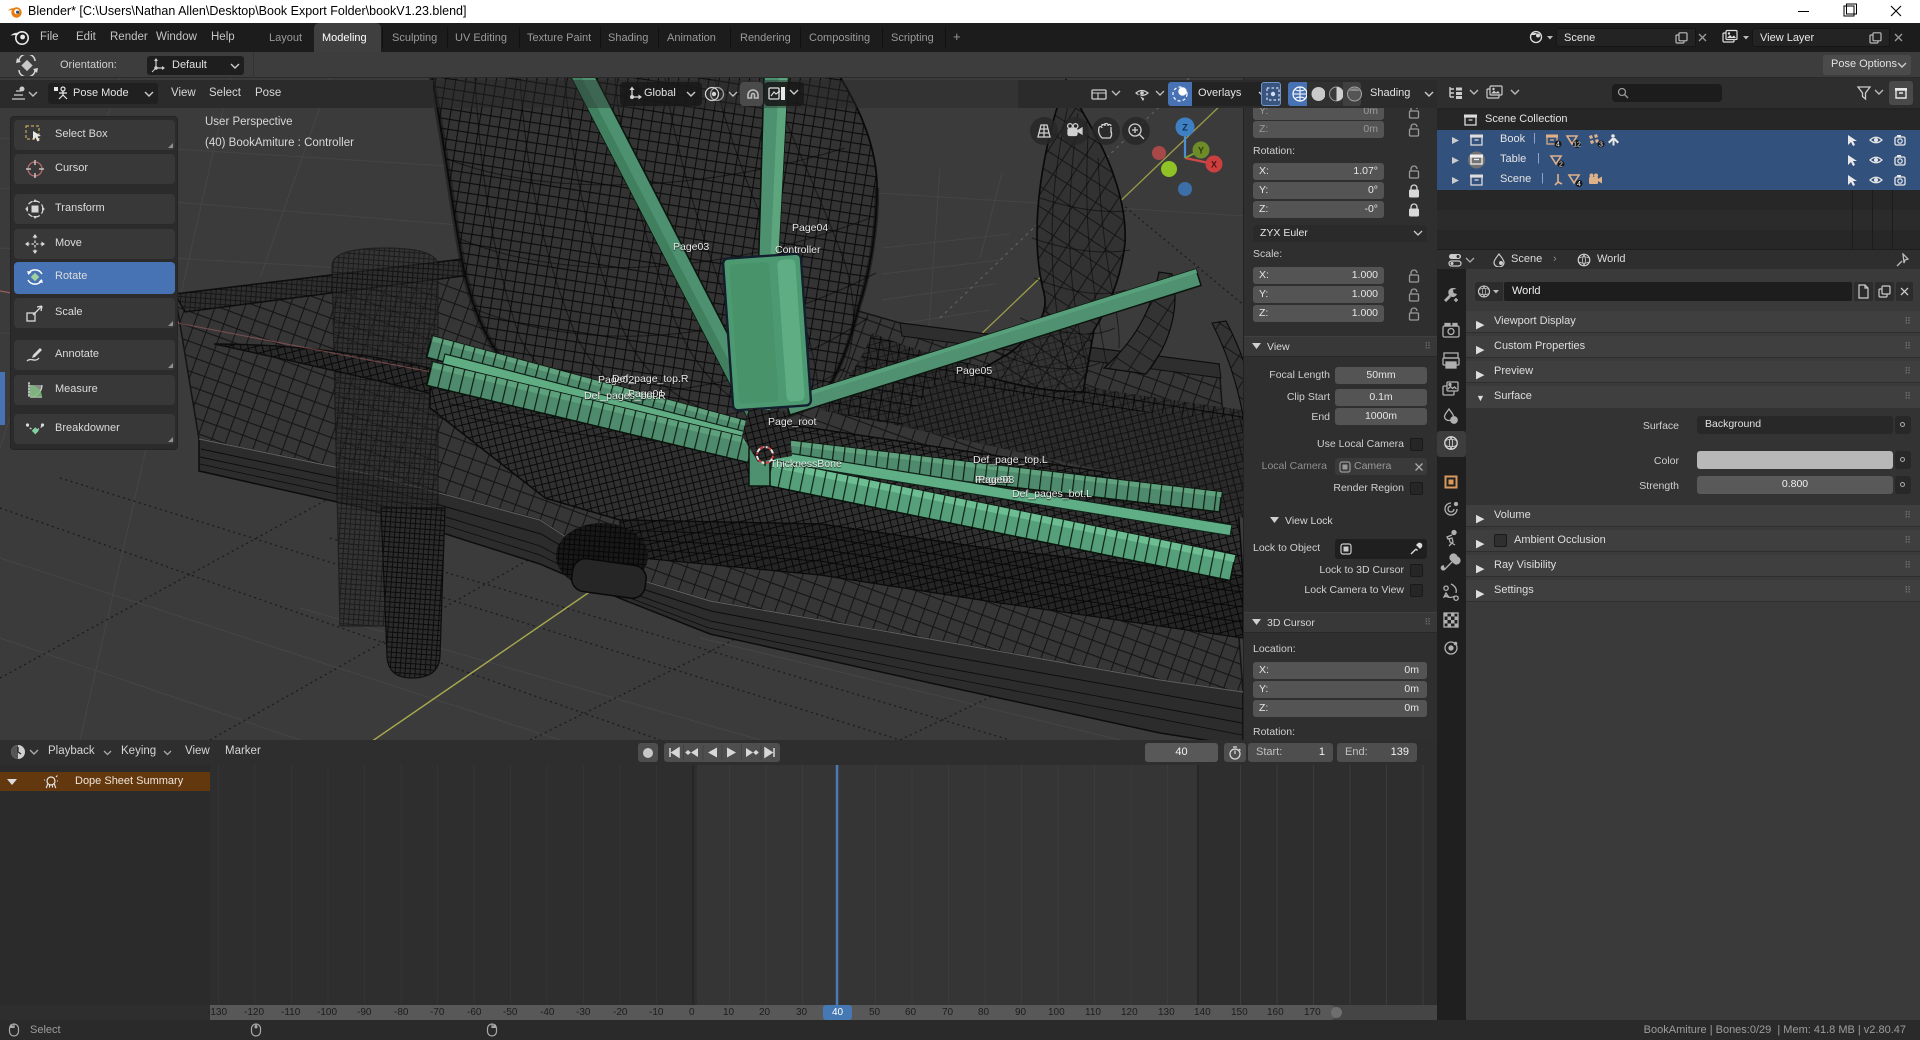  Describe the element at coordinates (1214, 165) in the screenshot. I see `svg-text: X` at that location.